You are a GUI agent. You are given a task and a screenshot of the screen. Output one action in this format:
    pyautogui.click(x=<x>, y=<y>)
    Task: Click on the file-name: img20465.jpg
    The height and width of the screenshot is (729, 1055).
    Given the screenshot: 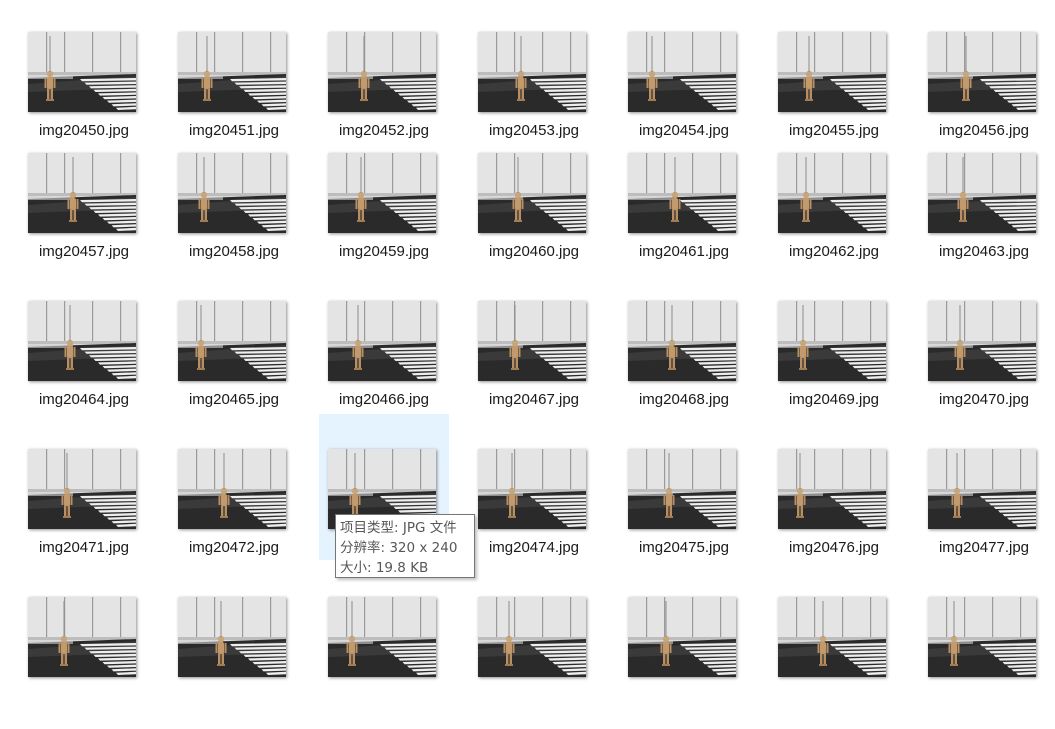 What is the action you would take?
    pyautogui.click(x=234, y=399)
    